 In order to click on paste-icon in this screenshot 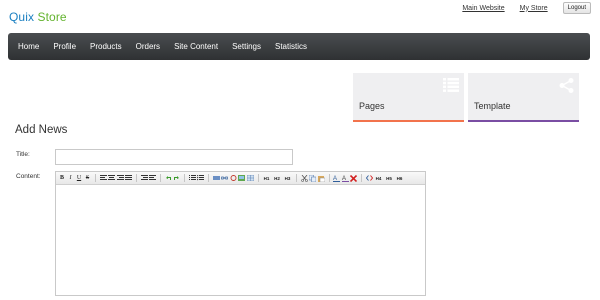, I will do `click(321, 178)`.